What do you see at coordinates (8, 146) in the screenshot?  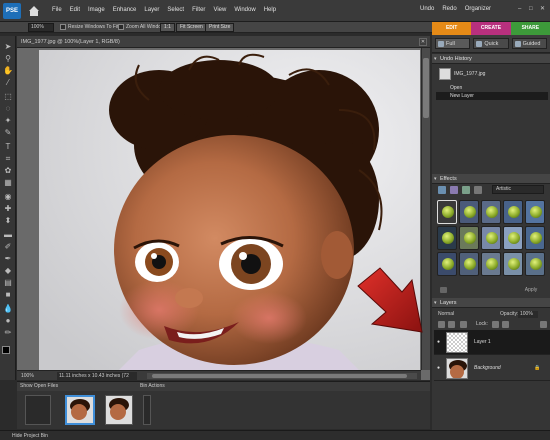 I see `type-tool-icon: T` at bounding box center [8, 146].